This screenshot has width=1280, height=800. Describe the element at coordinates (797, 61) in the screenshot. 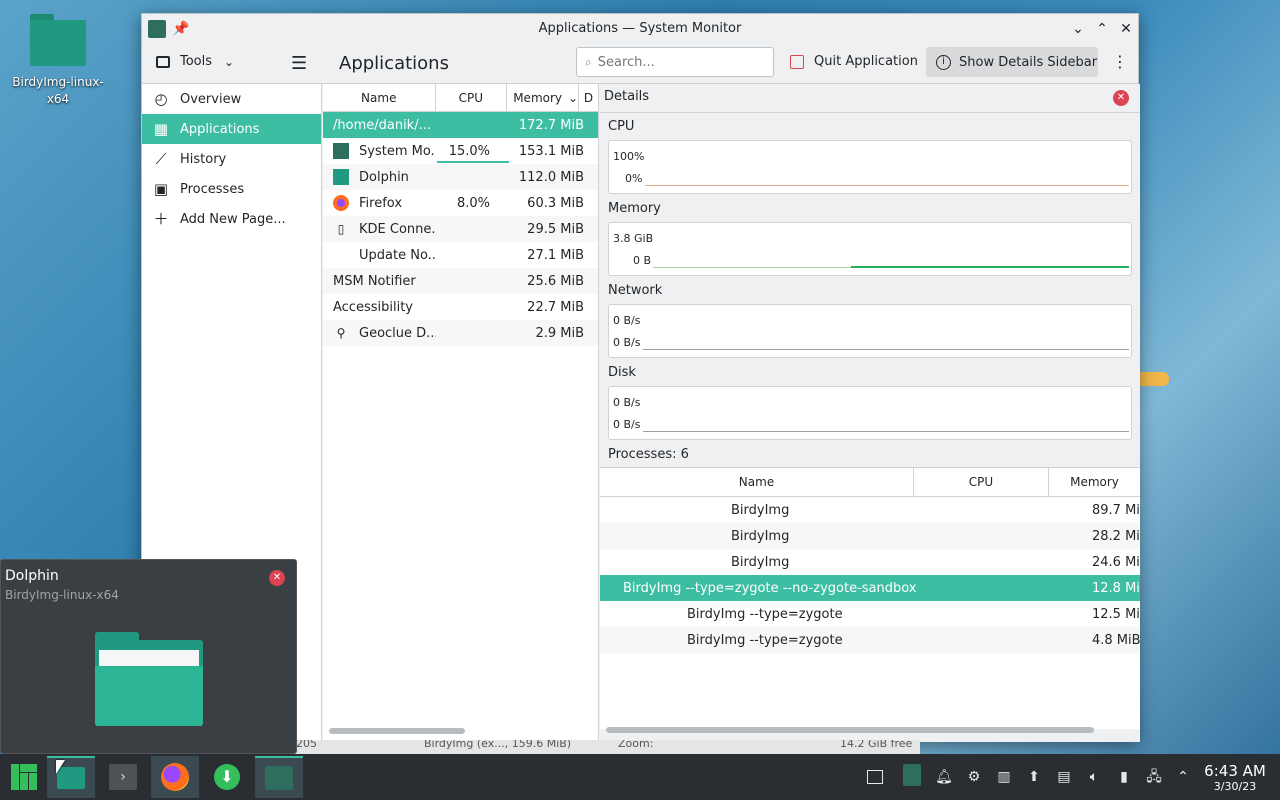

I see `quit-icon` at that location.